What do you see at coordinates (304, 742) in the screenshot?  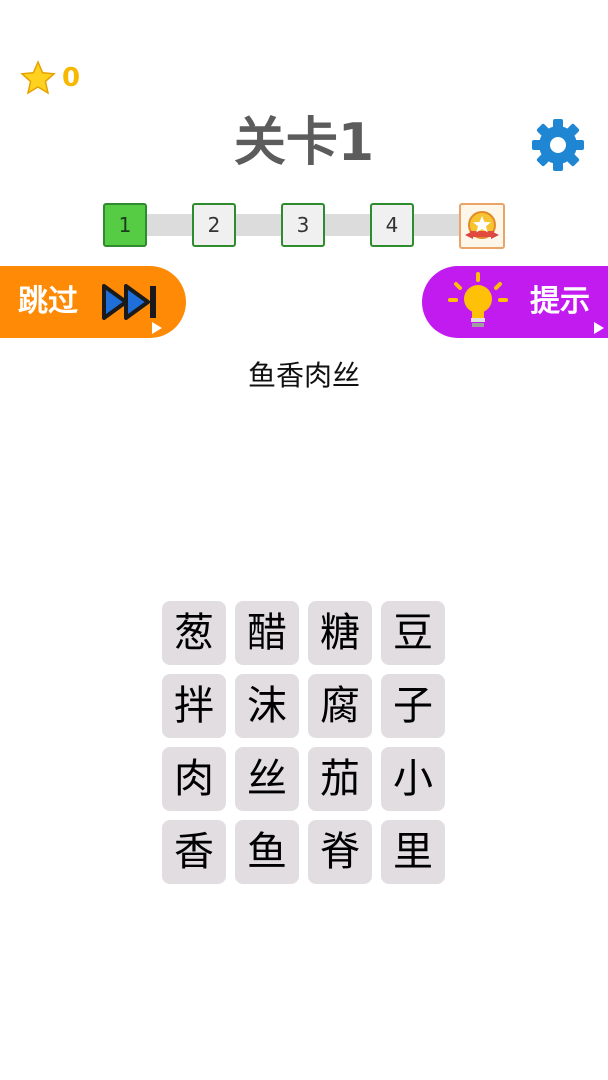 I see `character-grid: 葱 醋 糖 豆 拌 沫 腐 子 肉 丝 茄 小 香 鱼 脊 里` at bounding box center [304, 742].